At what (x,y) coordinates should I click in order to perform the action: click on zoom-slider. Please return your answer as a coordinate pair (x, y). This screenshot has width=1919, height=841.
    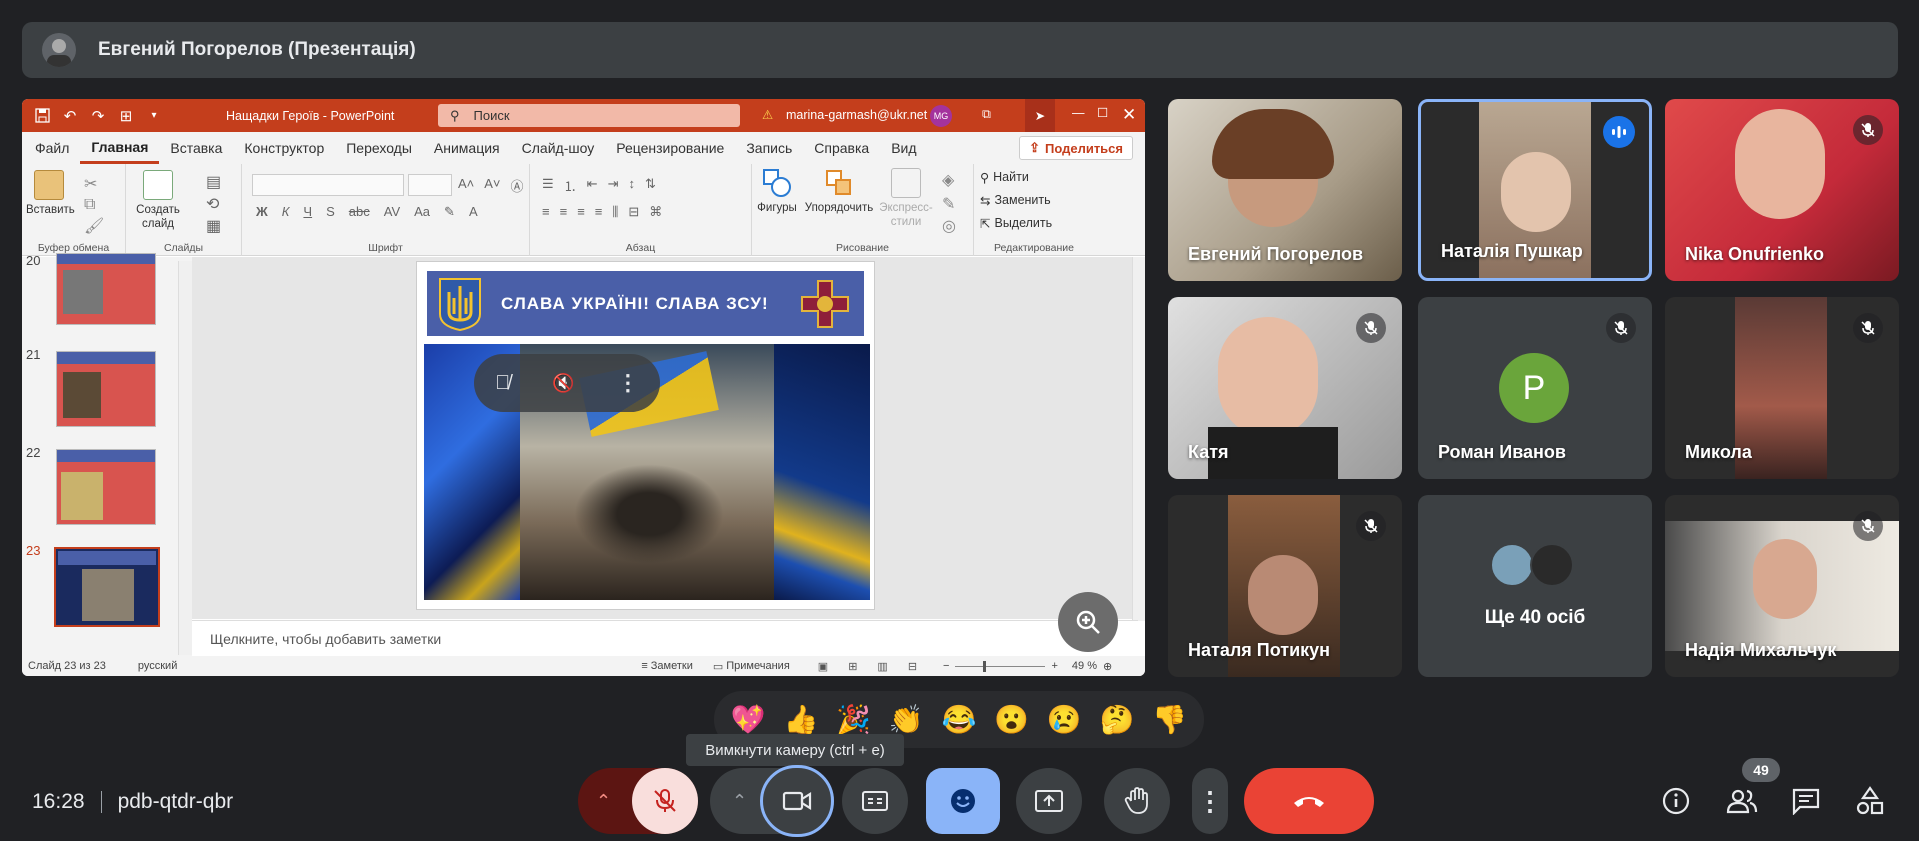
    Looking at the image, I should click on (1000, 666).